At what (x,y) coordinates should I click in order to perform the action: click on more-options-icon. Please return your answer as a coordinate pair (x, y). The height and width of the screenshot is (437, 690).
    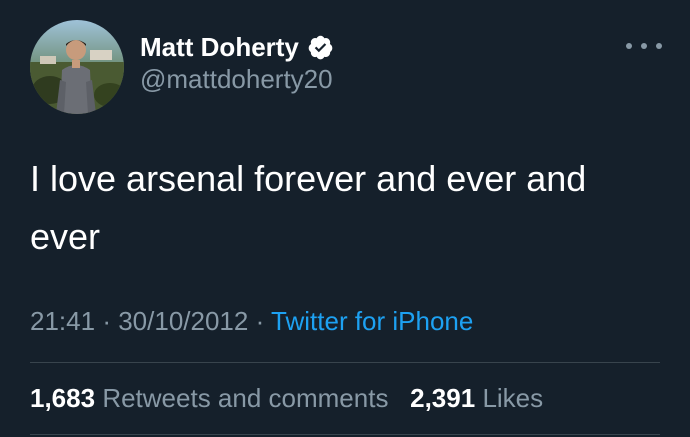
    Looking at the image, I should click on (644, 46).